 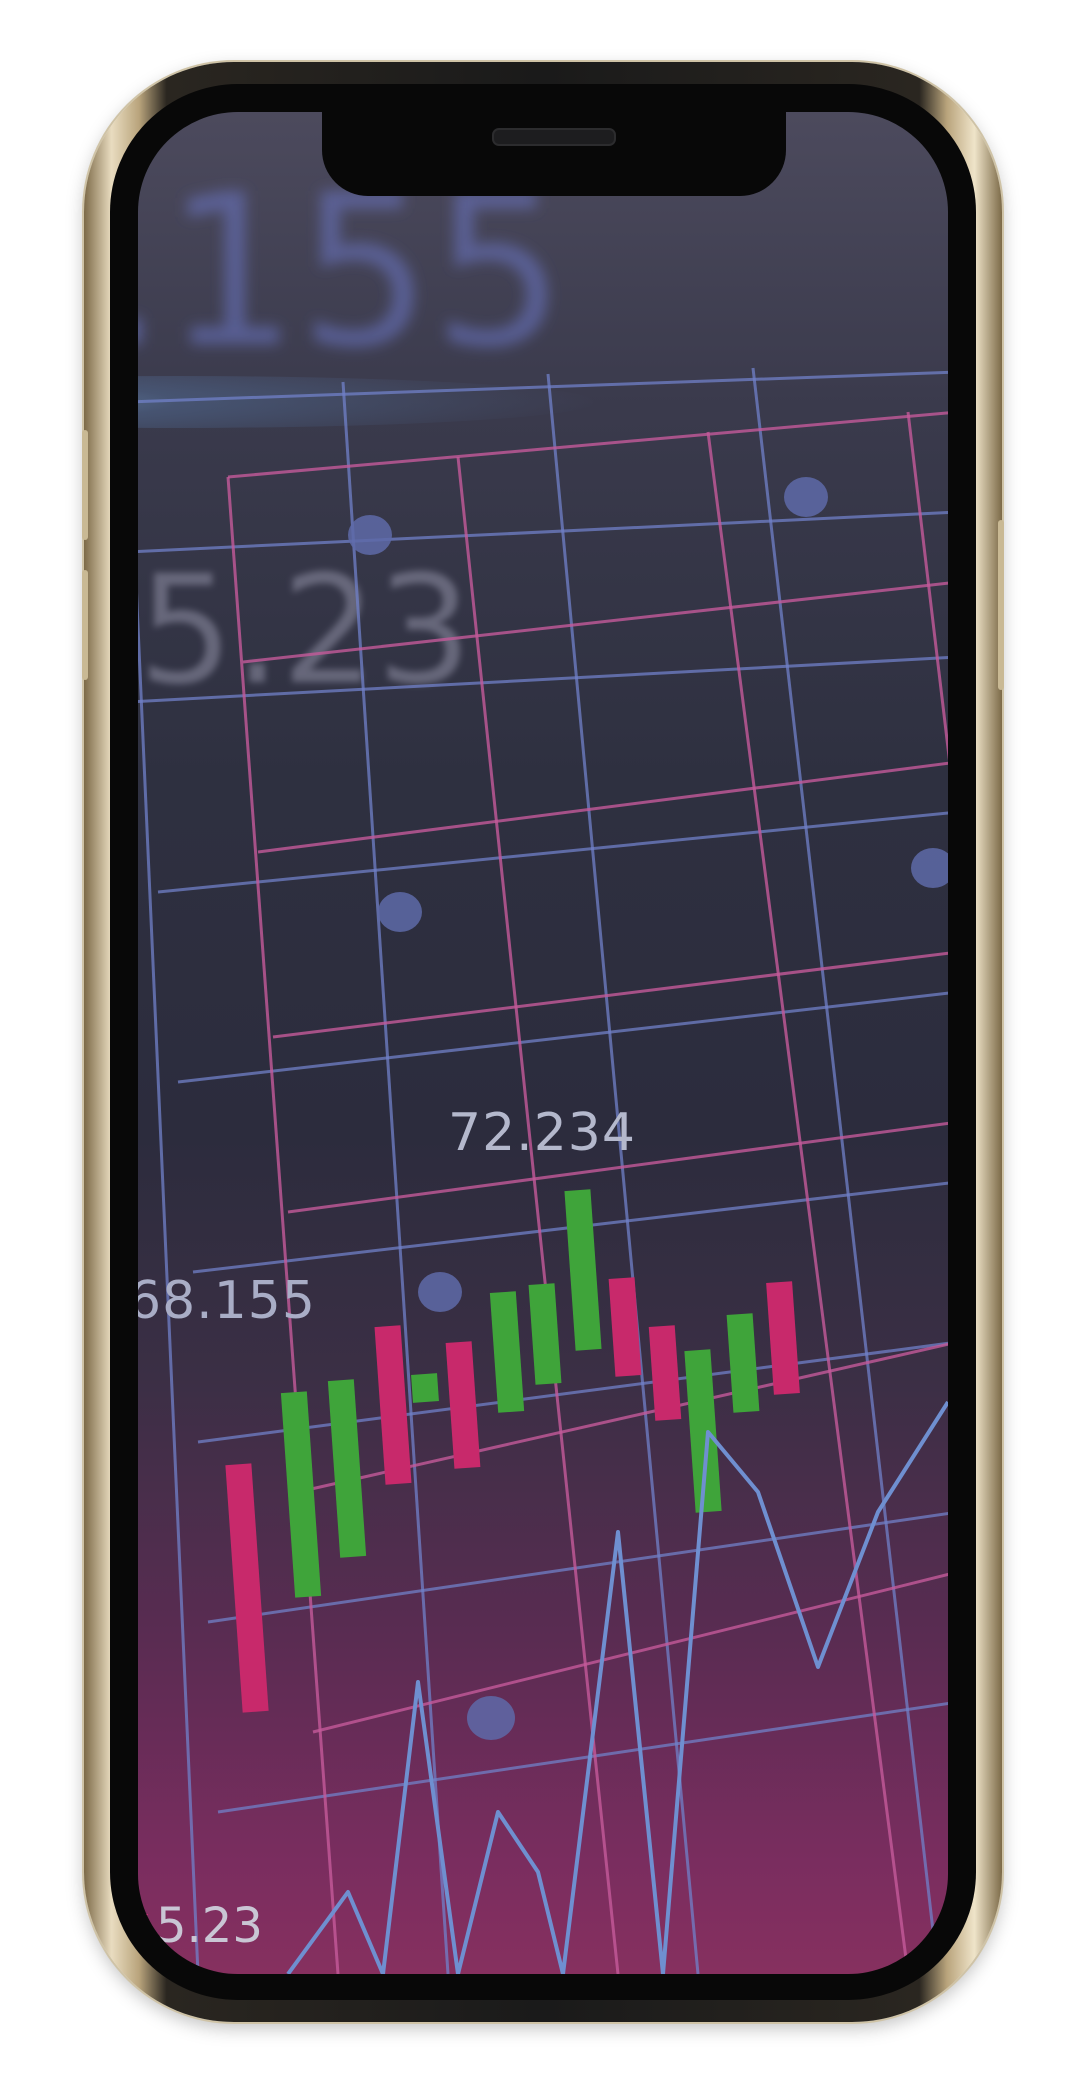 I want to click on side-button-volume, so click(x=85, y=625).